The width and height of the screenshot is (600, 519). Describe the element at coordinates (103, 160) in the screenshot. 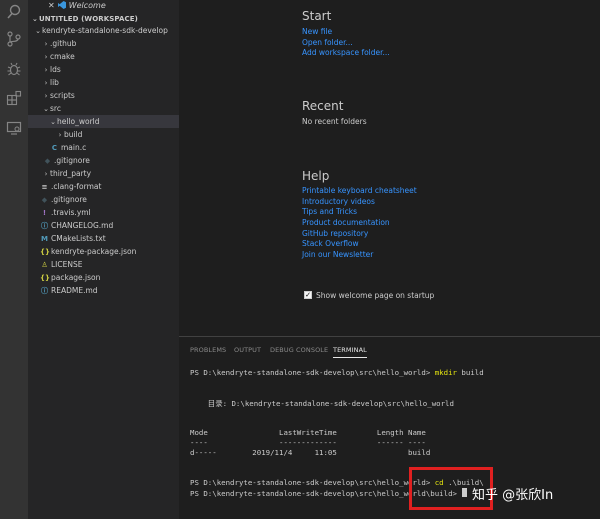

I see `tree-item-gitignore-hello: ◆ .gitignore` at that location.